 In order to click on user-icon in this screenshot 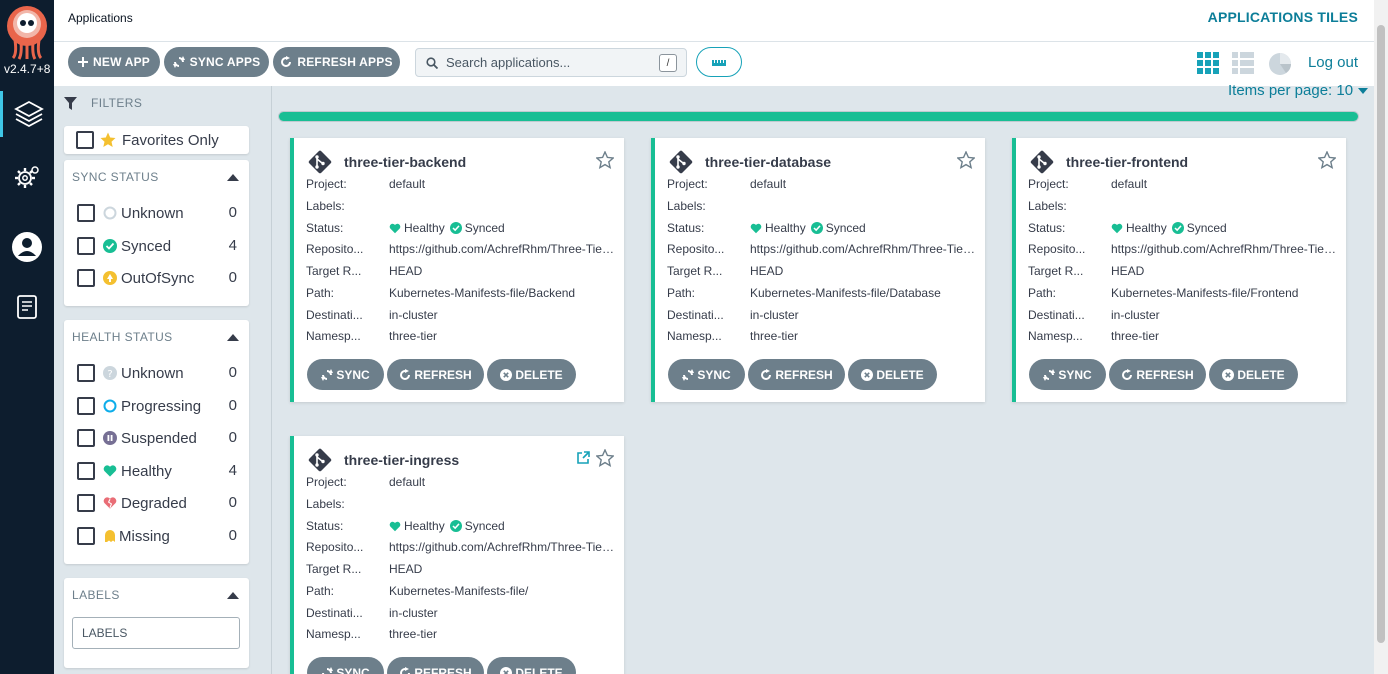, I will do `click(27, 247)`.